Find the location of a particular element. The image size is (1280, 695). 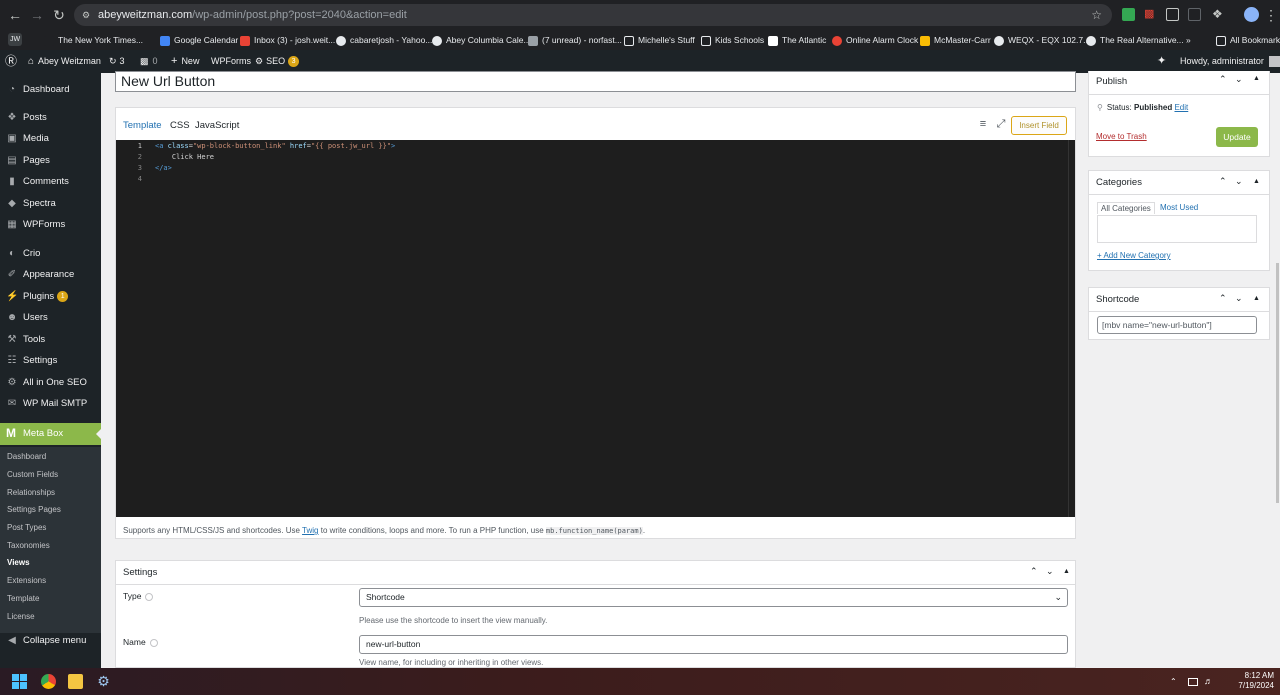

sidebar-item-tools: ⚒ Tools is located at coordinates (50, 340).